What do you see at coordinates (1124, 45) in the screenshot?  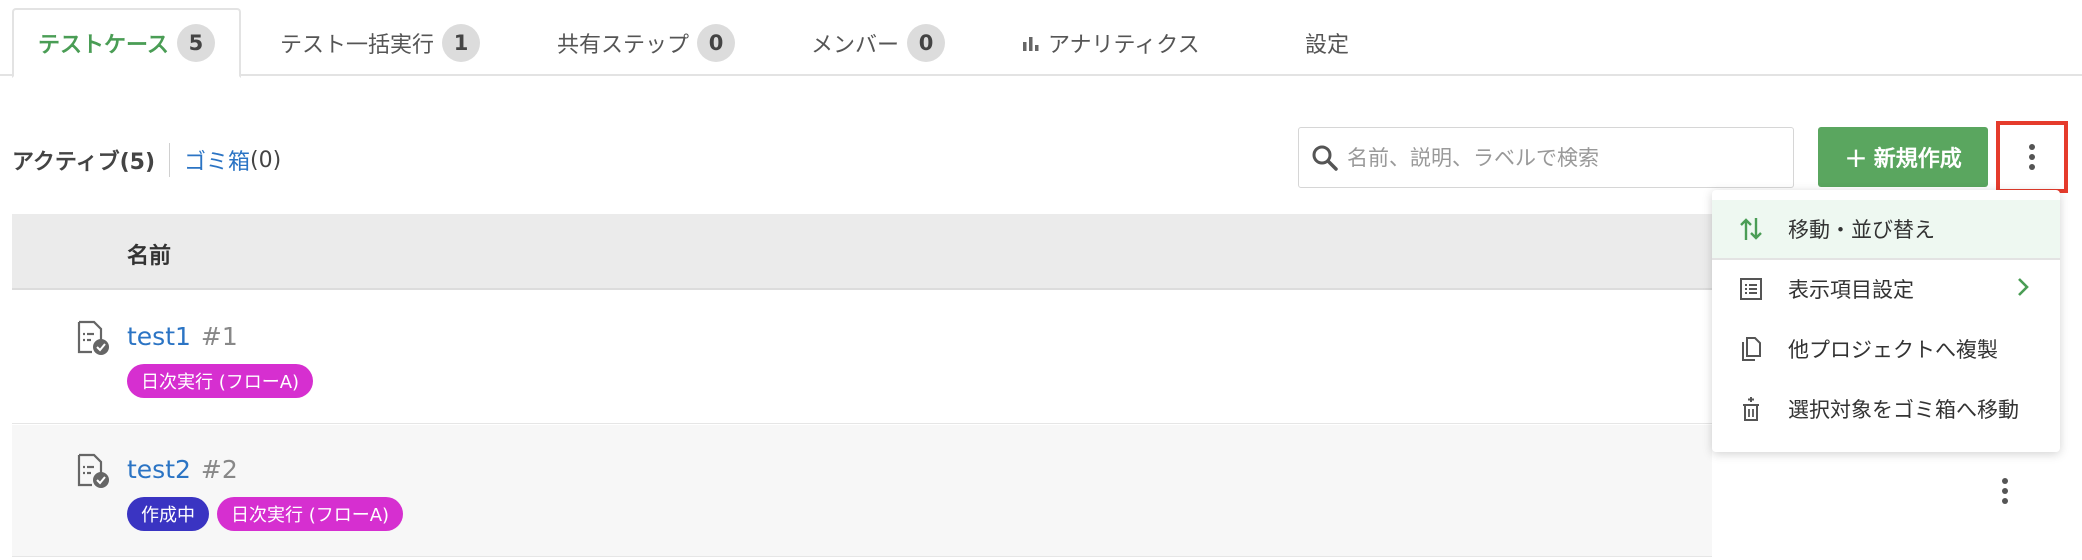 I see `tab-label: アナリティクス` at bounding box center [1124, 45].